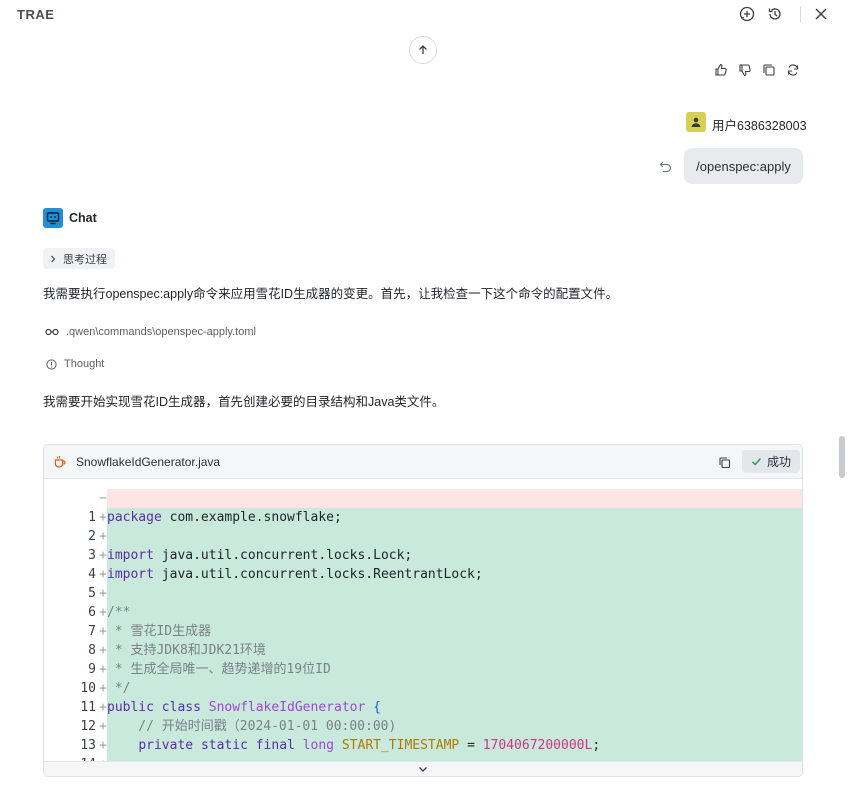  What do you see at coordinates (92, 669) in the screenshot?
I see `line-number: 9` at bounding box center [92, 669].